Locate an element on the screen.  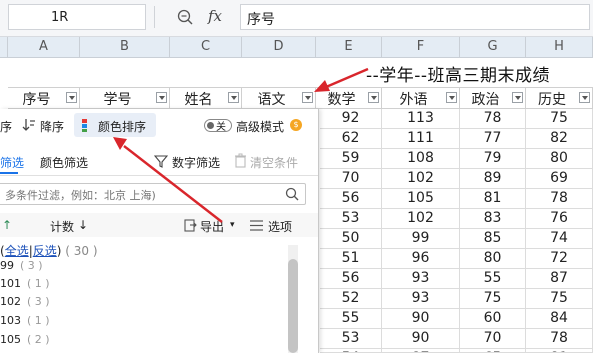
header-cell-index: 序号 is located at coordinates (44, 98).